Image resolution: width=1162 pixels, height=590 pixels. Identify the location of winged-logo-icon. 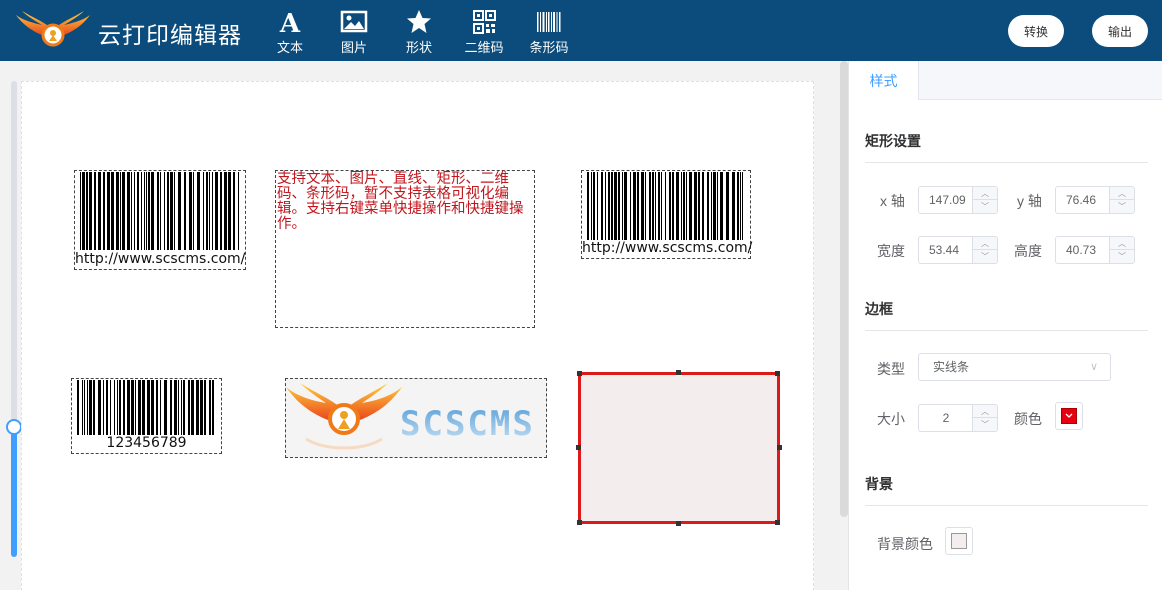
(53, 29).